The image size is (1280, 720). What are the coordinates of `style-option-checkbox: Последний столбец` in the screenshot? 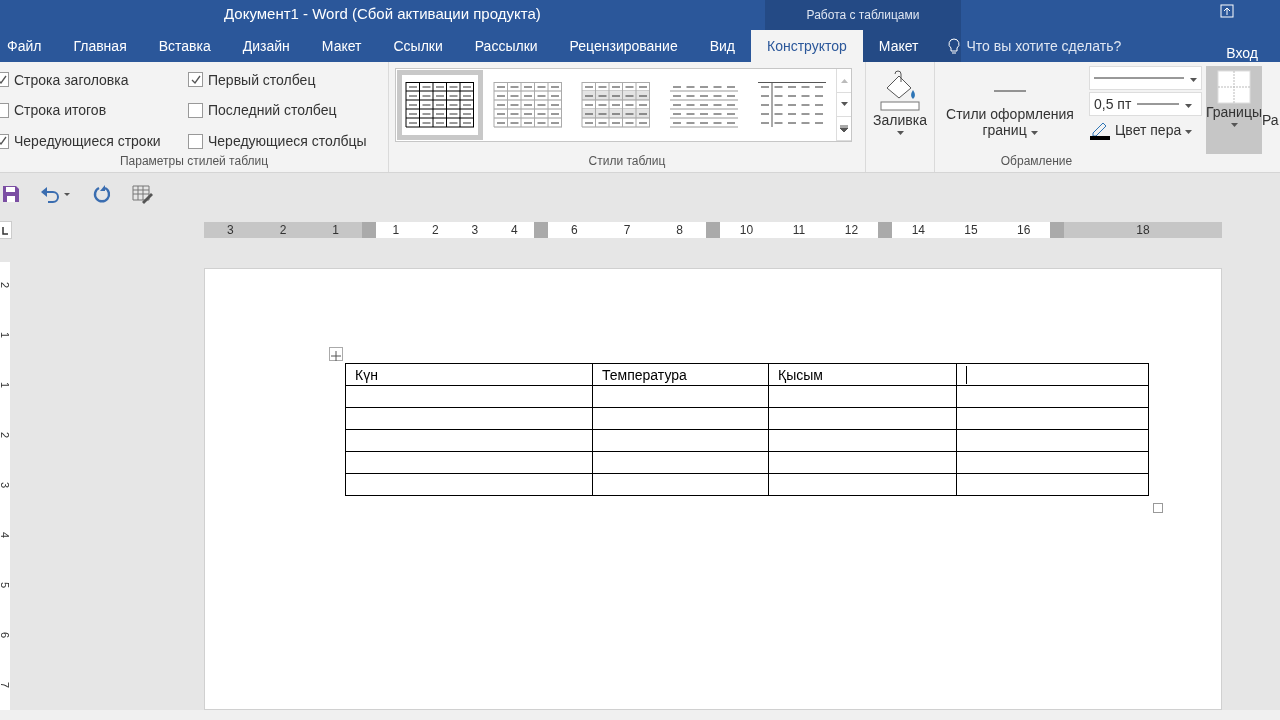 It's located at (288, 110).